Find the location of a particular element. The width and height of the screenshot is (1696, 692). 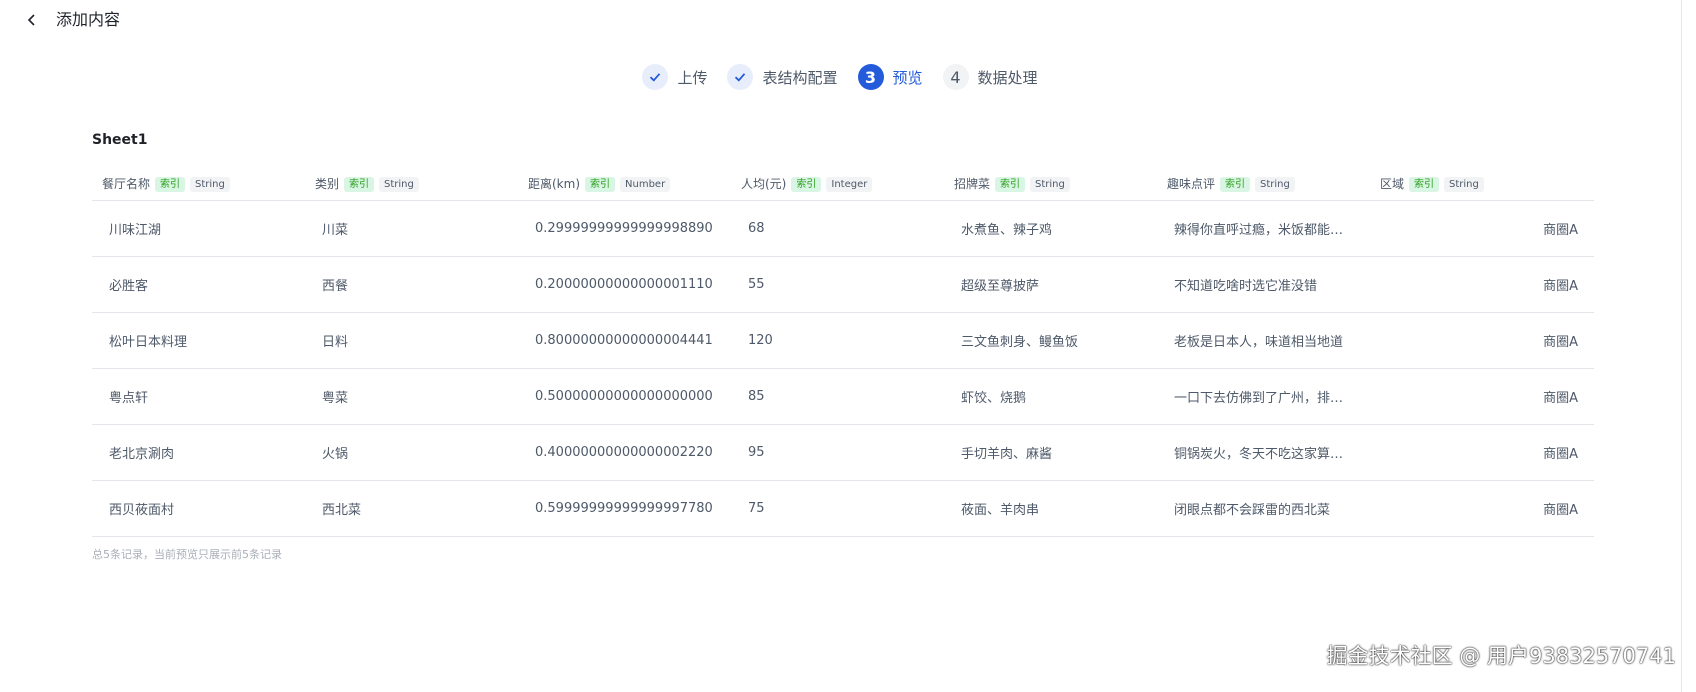

step-label: 数据处理 is located at coordinates (1007, 77).